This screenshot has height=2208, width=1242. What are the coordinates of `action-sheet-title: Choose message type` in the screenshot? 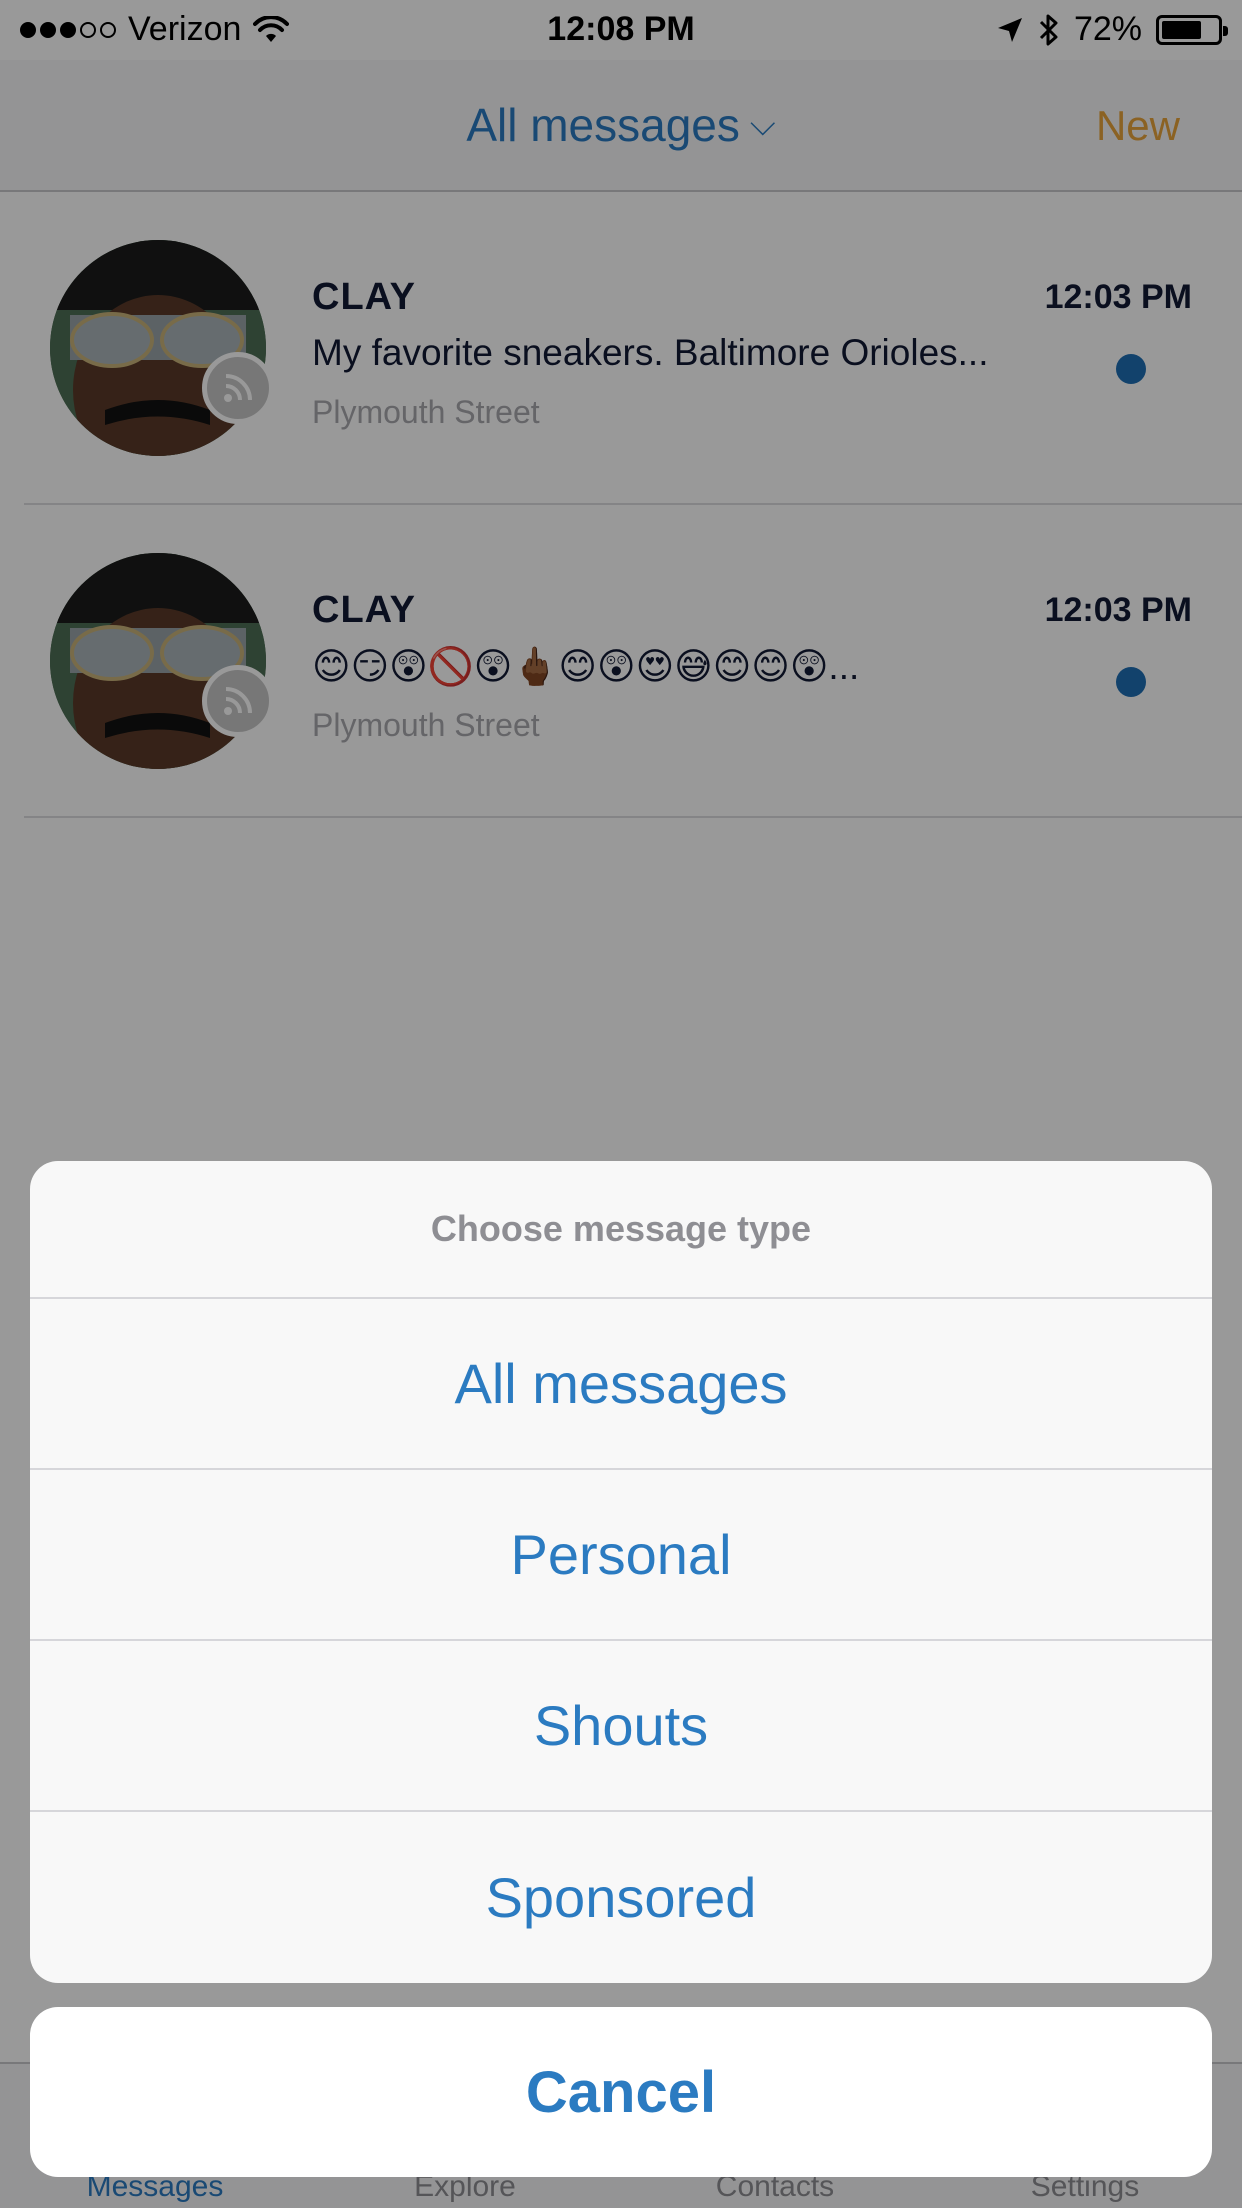 It's located at (621, 1230).